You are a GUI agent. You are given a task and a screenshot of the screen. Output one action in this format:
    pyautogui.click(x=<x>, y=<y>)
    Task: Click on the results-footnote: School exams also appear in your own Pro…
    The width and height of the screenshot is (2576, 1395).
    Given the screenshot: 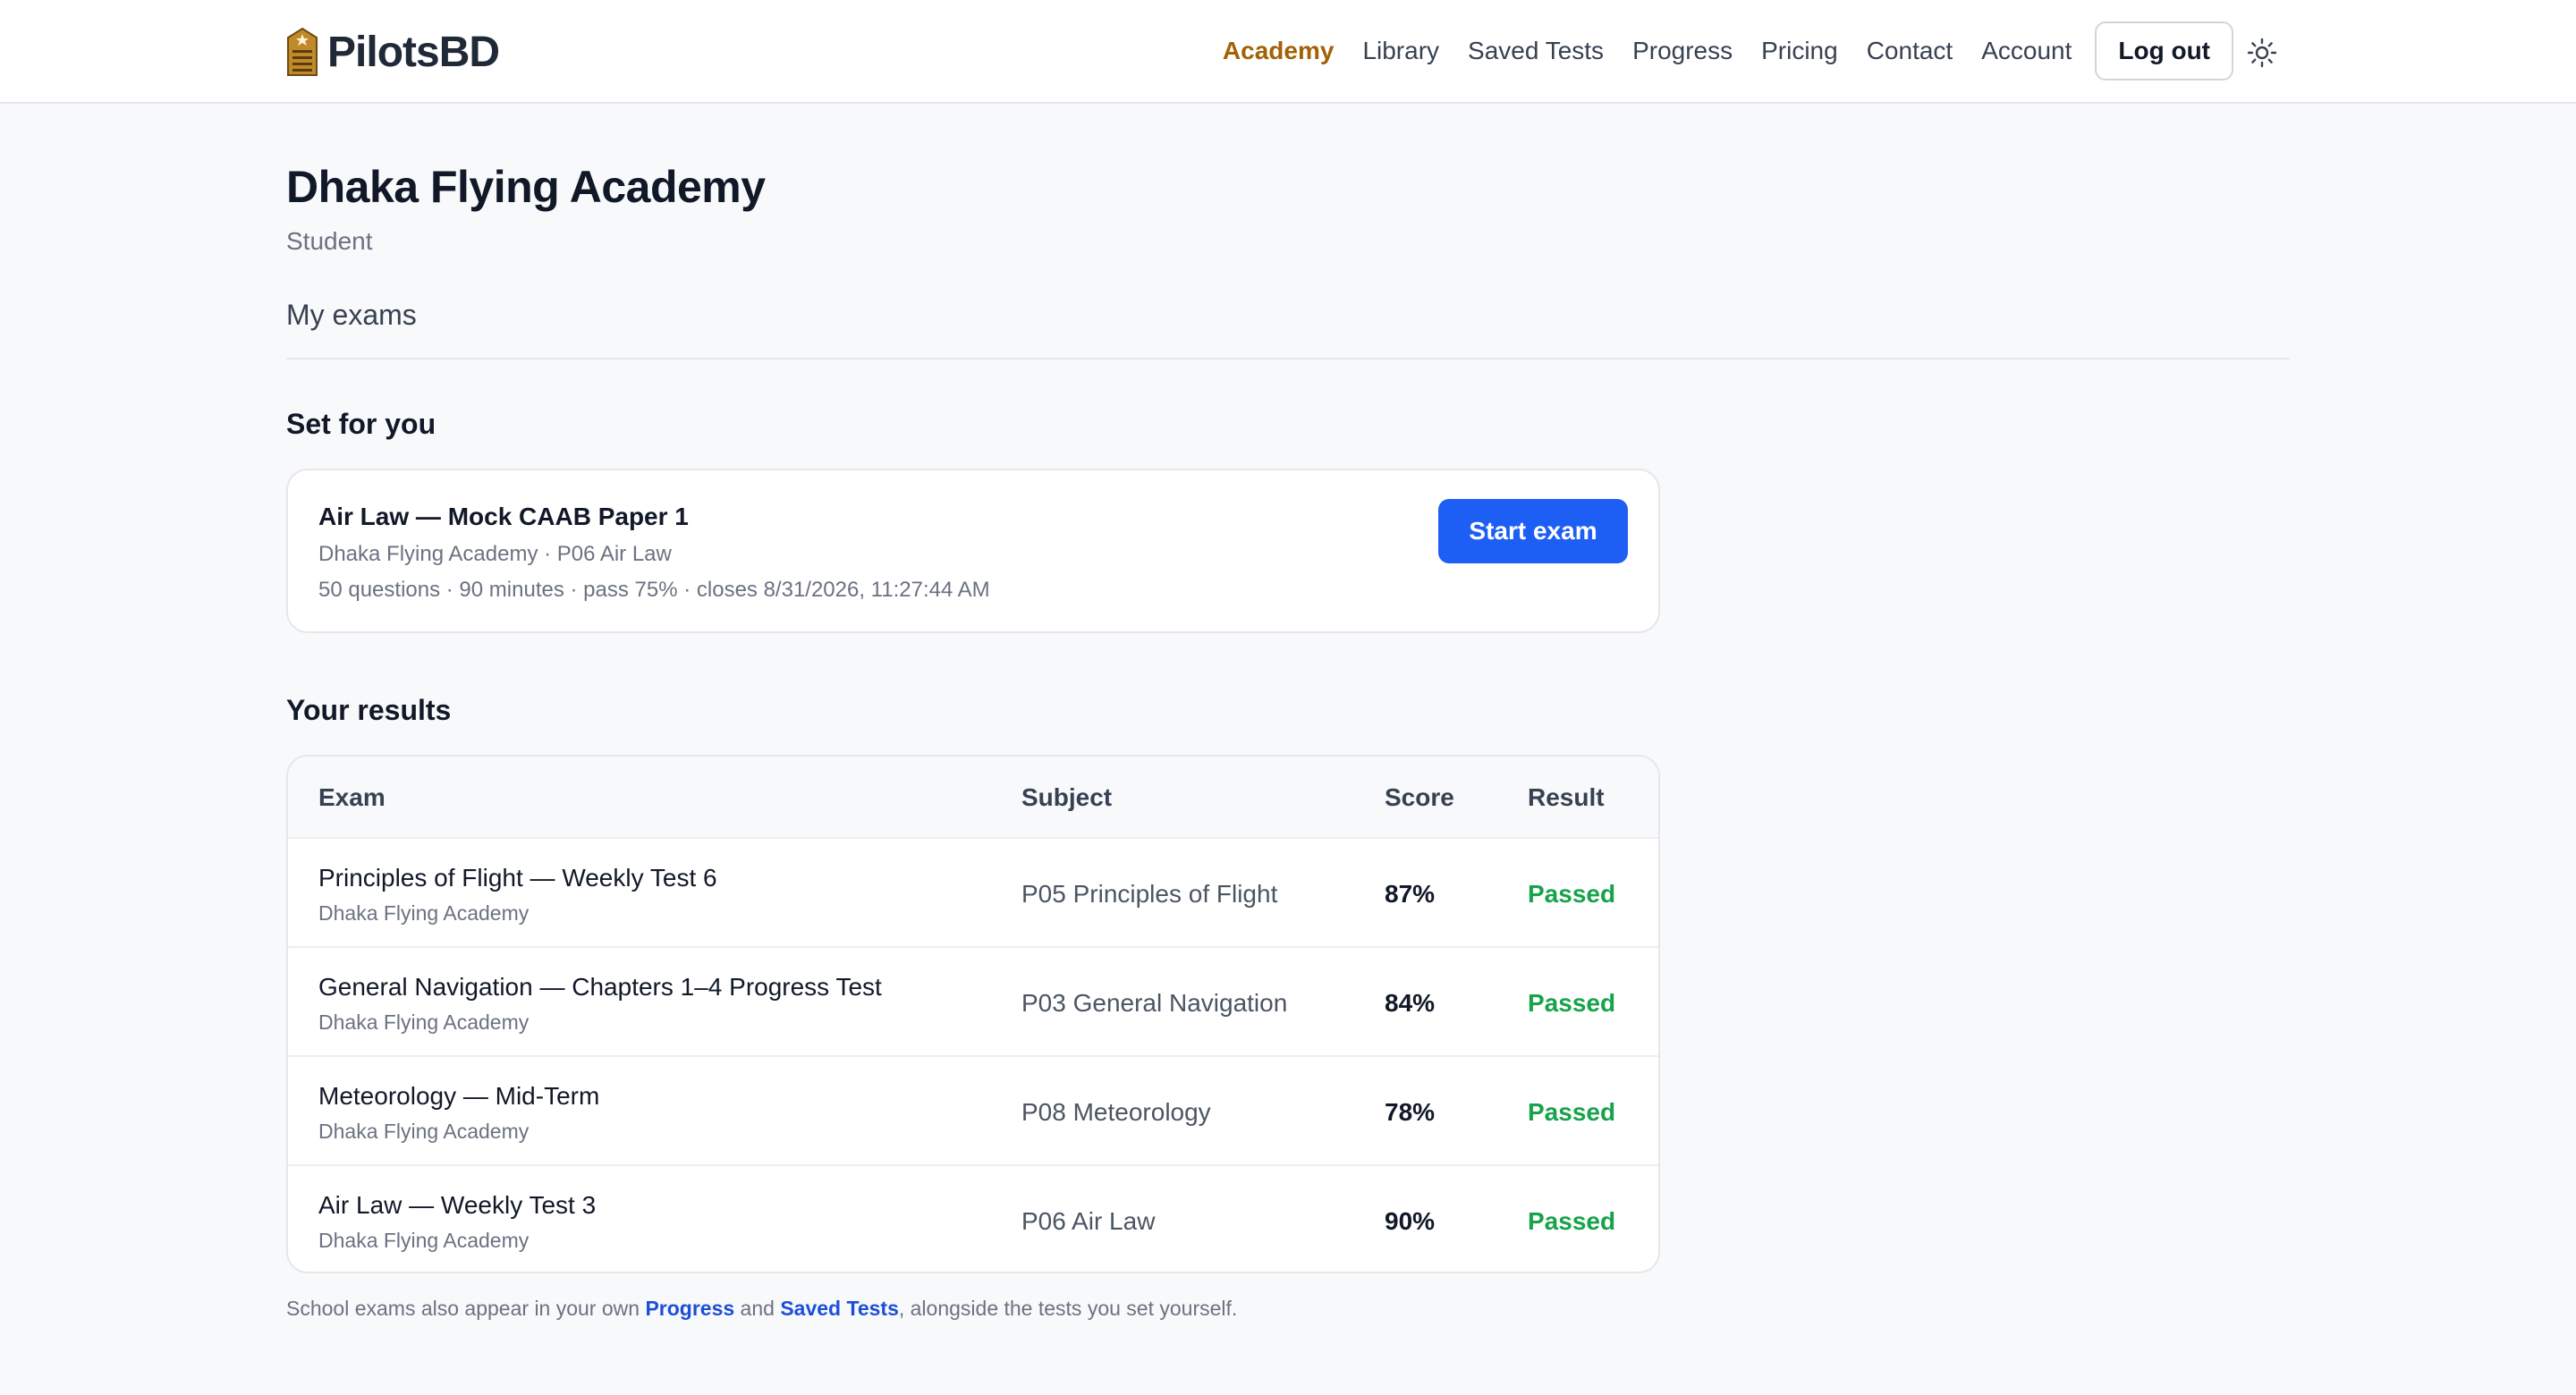 What is the action you would take?
    pyautogui.click(x=761, y=1309)
    